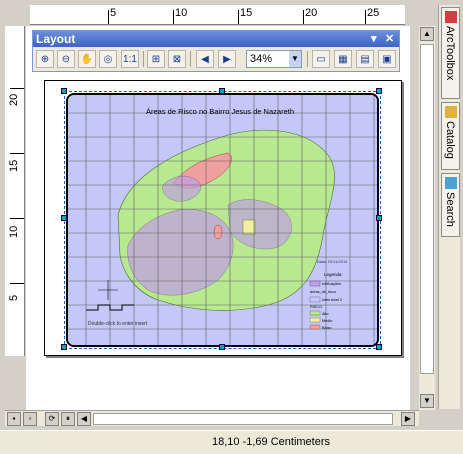 The width and height of the screenshot is (463, 454). I want to click on ruler-label: 25, so click(373, 13).